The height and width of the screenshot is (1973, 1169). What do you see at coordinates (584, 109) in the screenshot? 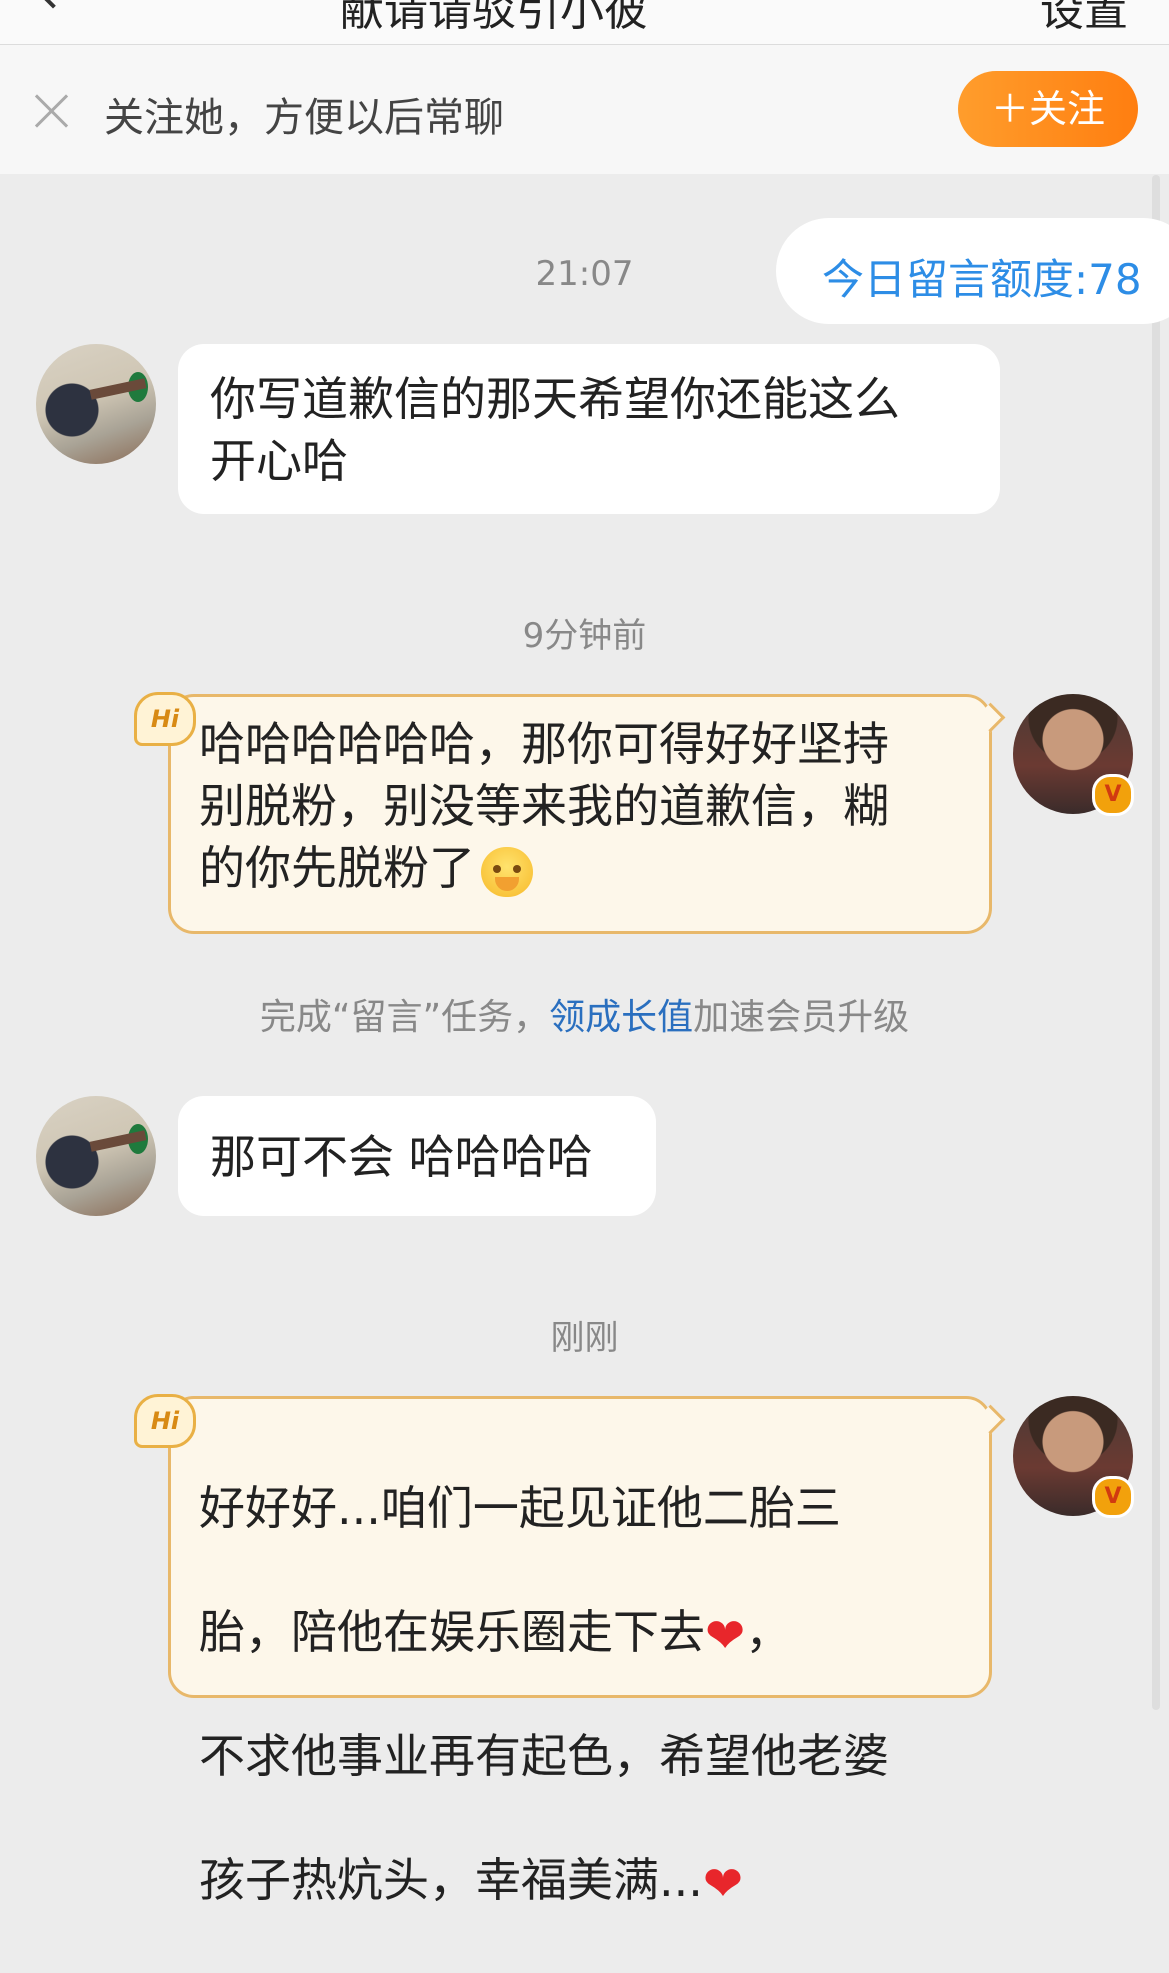
I see `follow-prompt-bar: 关注她，方便以后常聊 ＋关注` at bounding box center [584, 109].